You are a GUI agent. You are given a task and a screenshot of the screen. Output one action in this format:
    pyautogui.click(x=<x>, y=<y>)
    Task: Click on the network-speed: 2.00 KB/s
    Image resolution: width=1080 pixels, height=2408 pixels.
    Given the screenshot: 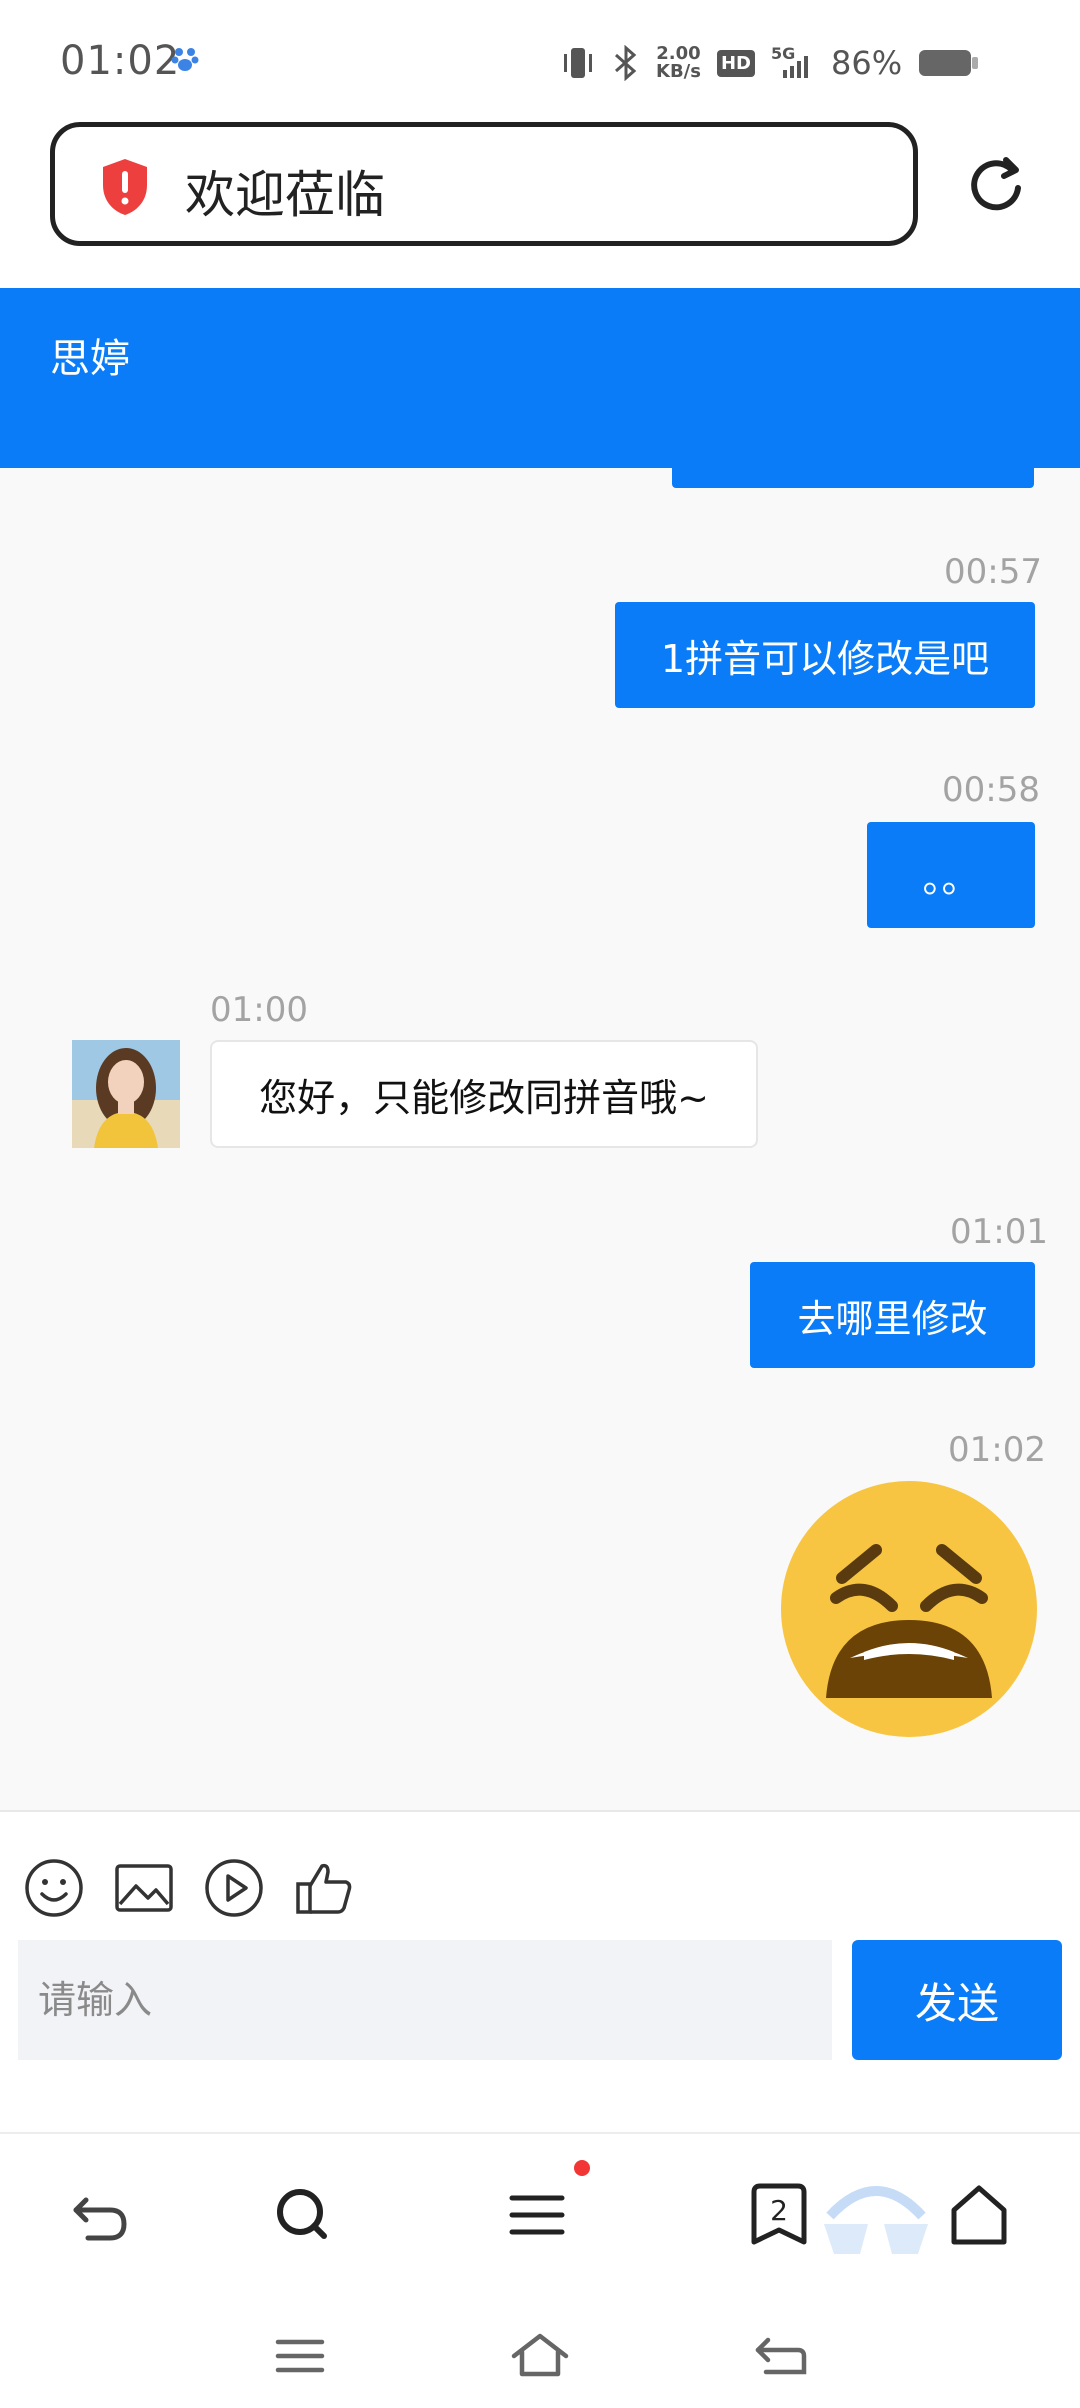 What is the action you would take?
    pyautogui.click(x=678, y=63)
    